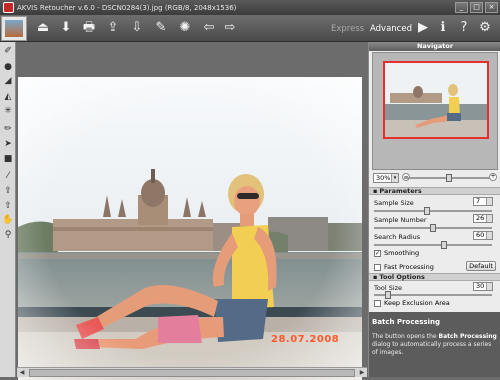  I want to click on navigator-title: Navigator, so click(434, 46).